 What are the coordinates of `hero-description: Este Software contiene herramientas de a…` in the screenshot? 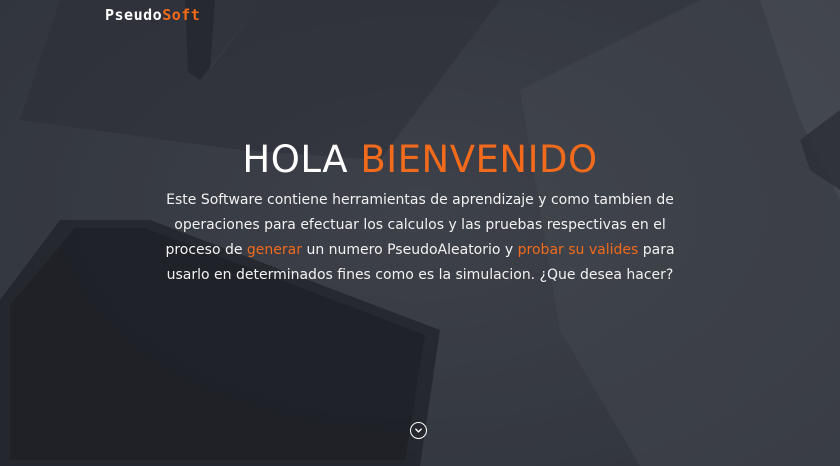 It's located at (420, 238).